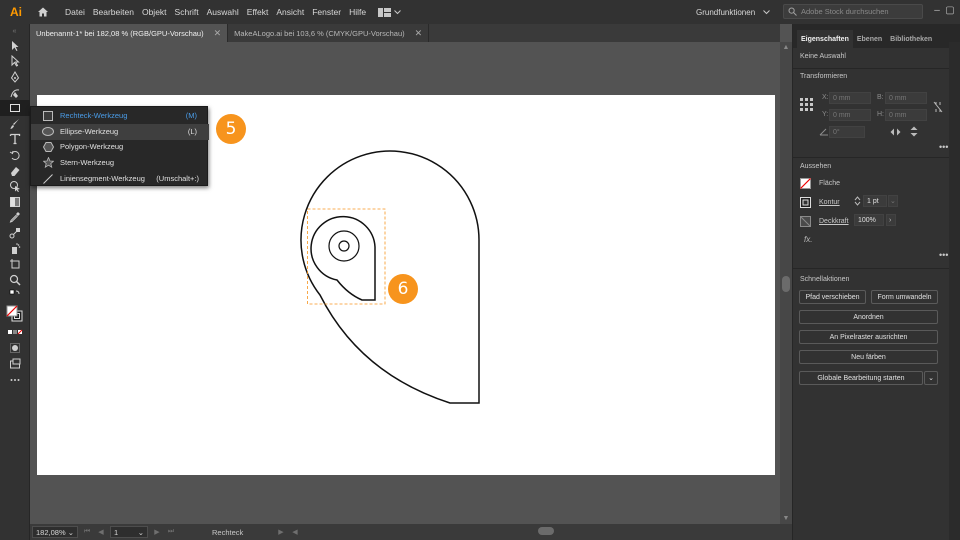 The height and width of the screenshot is (540, 960). I want to click on curvature-tool, so click(15, 93).